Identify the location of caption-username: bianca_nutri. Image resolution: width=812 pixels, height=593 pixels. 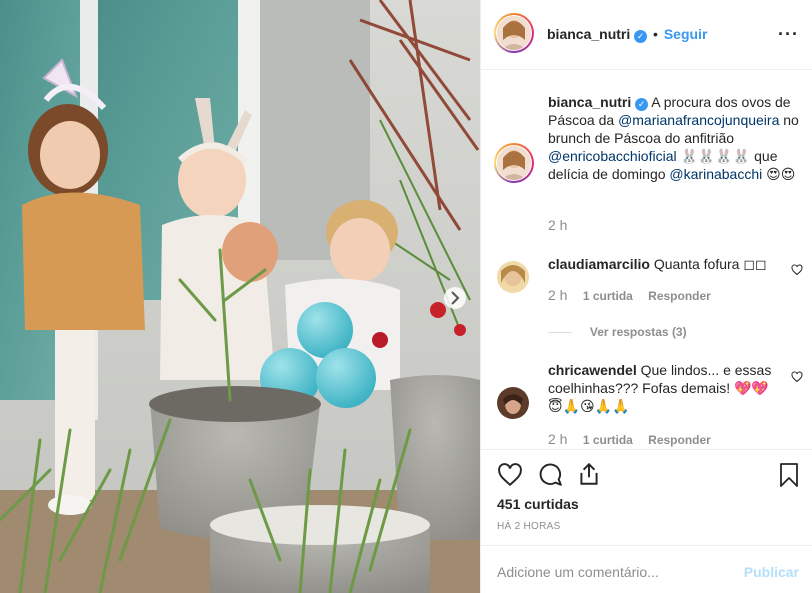
(589, 102).